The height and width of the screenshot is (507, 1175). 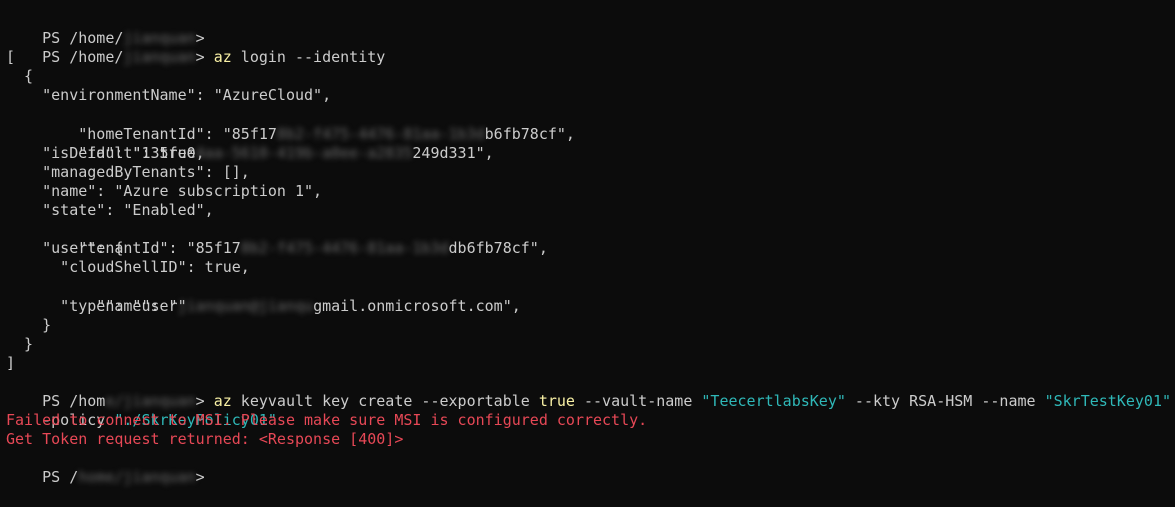 I want to click on command-args: keyvault key create --exportable, so click(x=385, y=400).